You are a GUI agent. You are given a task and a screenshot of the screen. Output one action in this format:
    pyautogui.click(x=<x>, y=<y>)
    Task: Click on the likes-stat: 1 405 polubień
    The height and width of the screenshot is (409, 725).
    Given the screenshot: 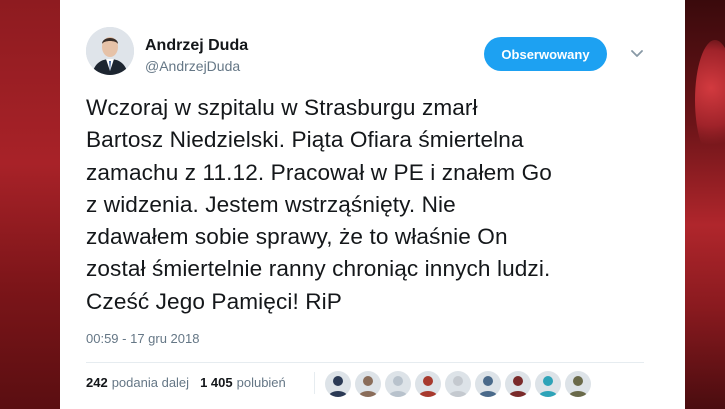 What is the action you would take?
    pyautogui.click(x=243, y=382)
    